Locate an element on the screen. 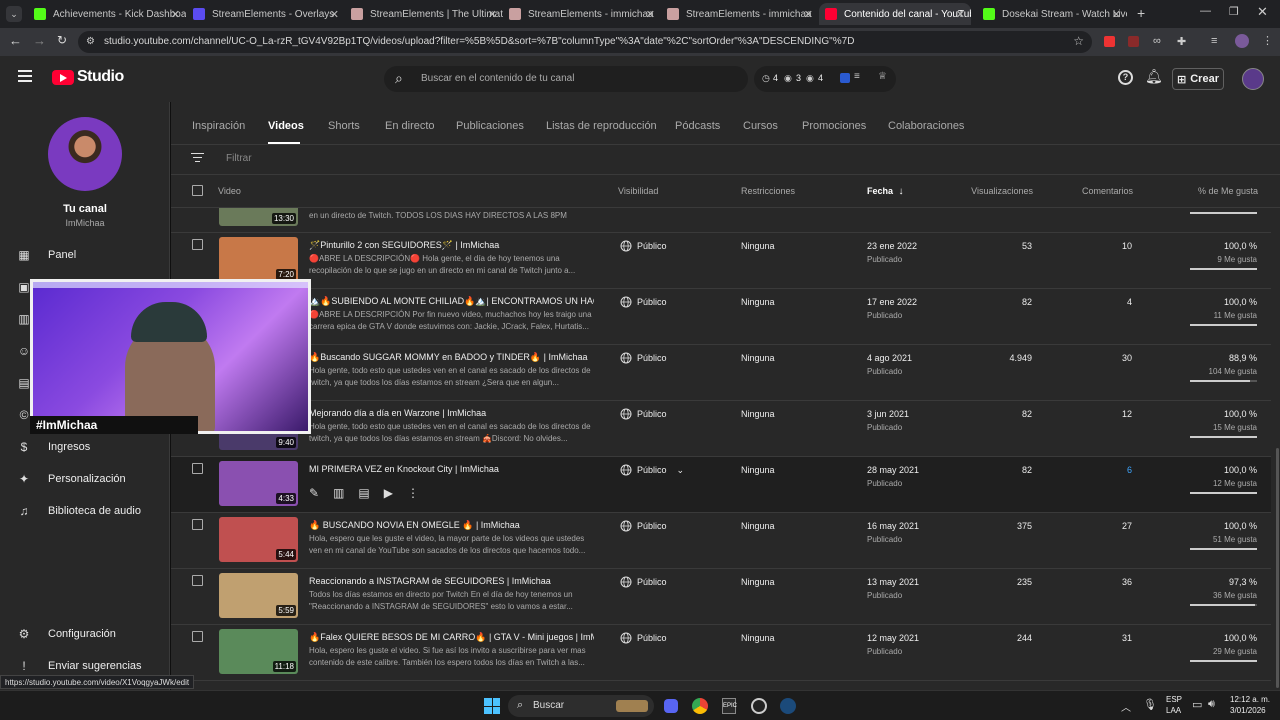  filter-icon is located at coordinates (197, 158).